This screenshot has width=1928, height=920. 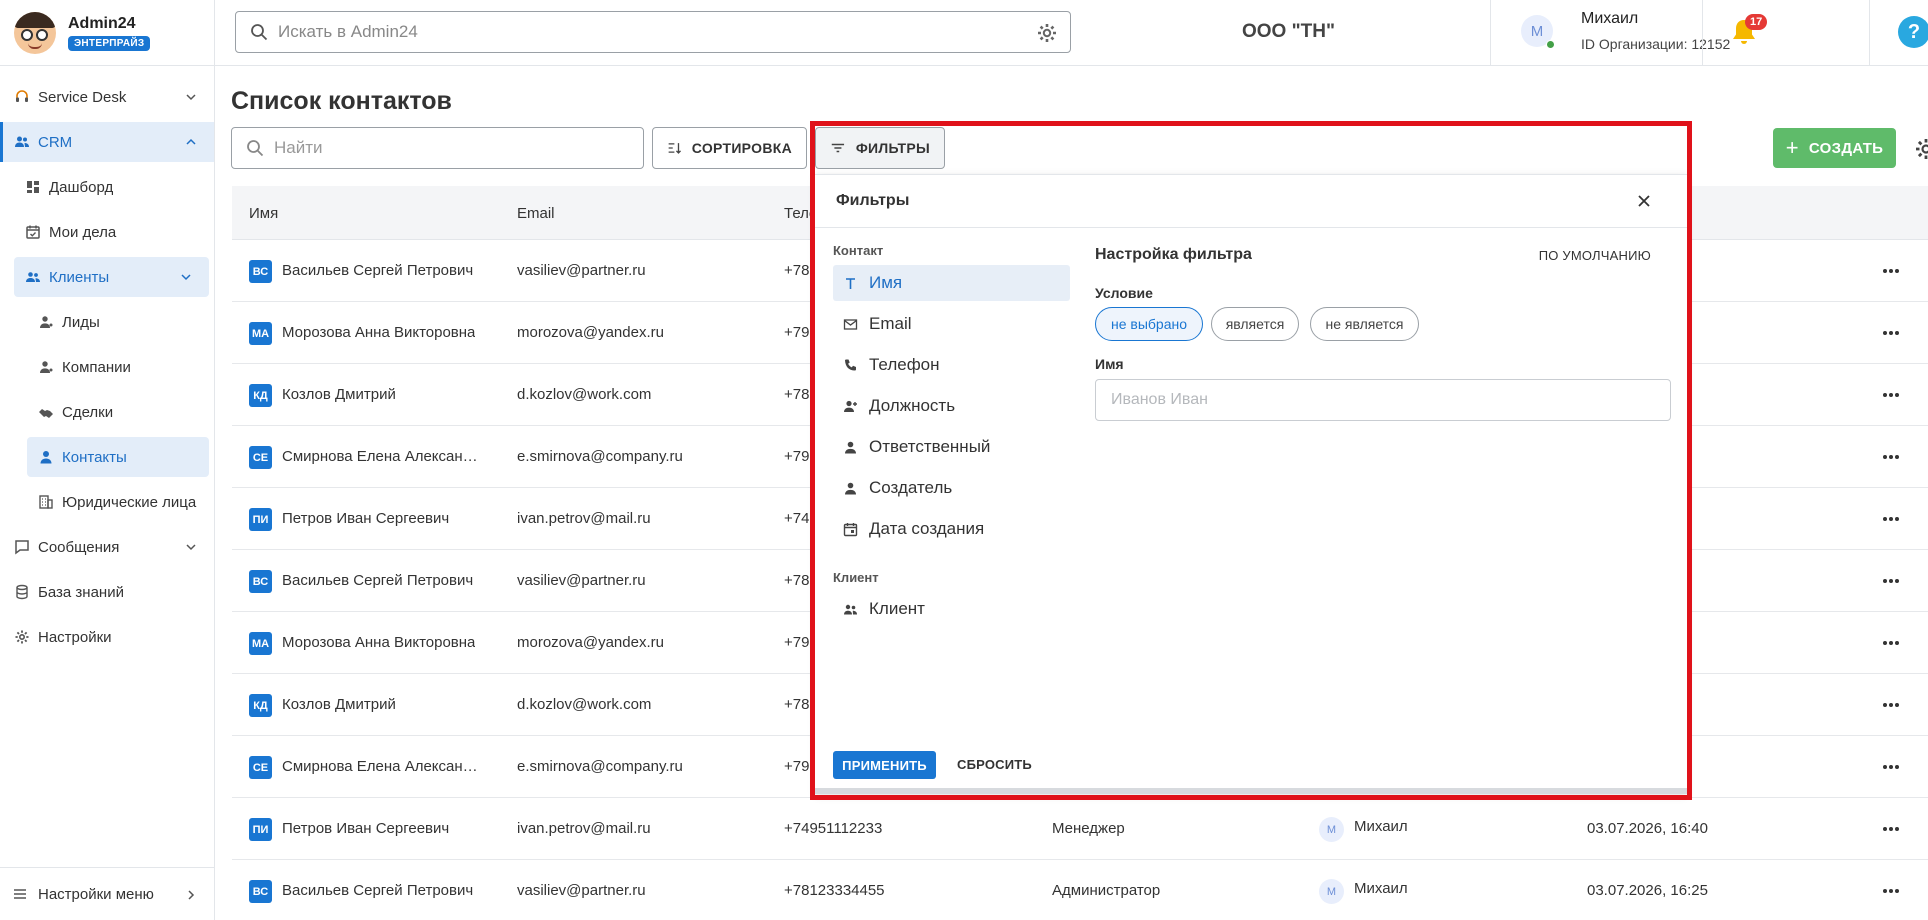 I want to click on contact-email: morozova@yandex.ru, so click(x=590, y=332).